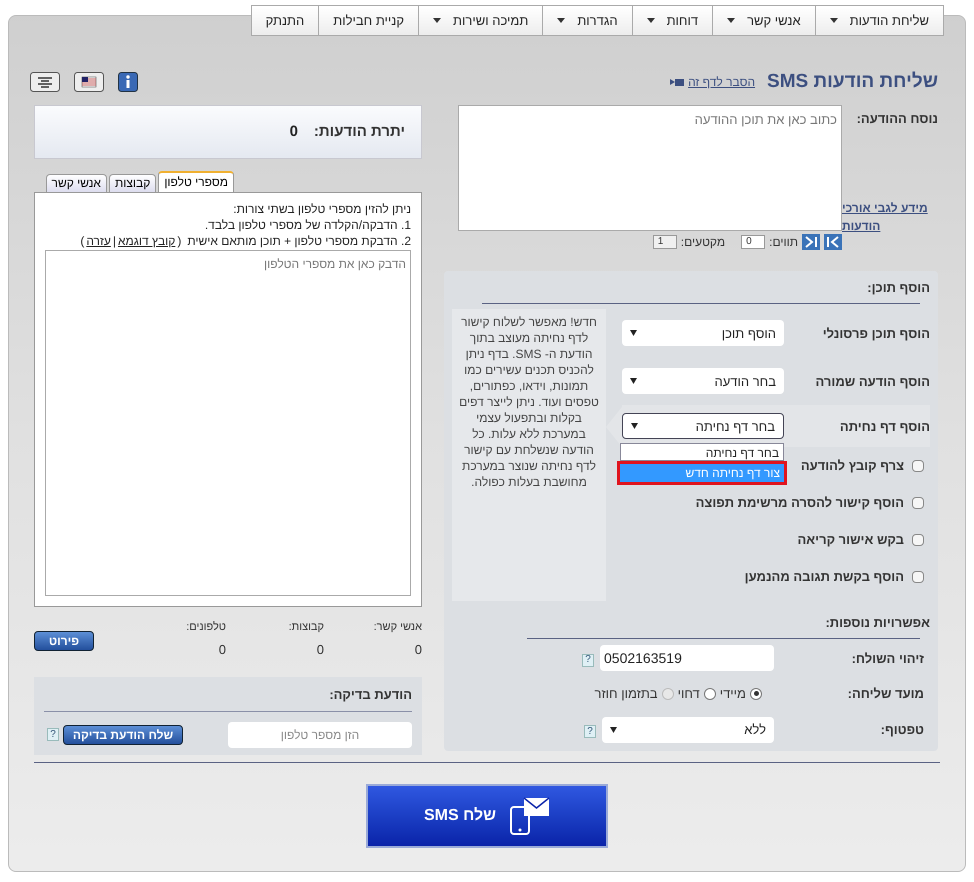 Image resolution: width=974 pixels, height=882 pixels. I want to click on rtl-icon, so click(833, 242).